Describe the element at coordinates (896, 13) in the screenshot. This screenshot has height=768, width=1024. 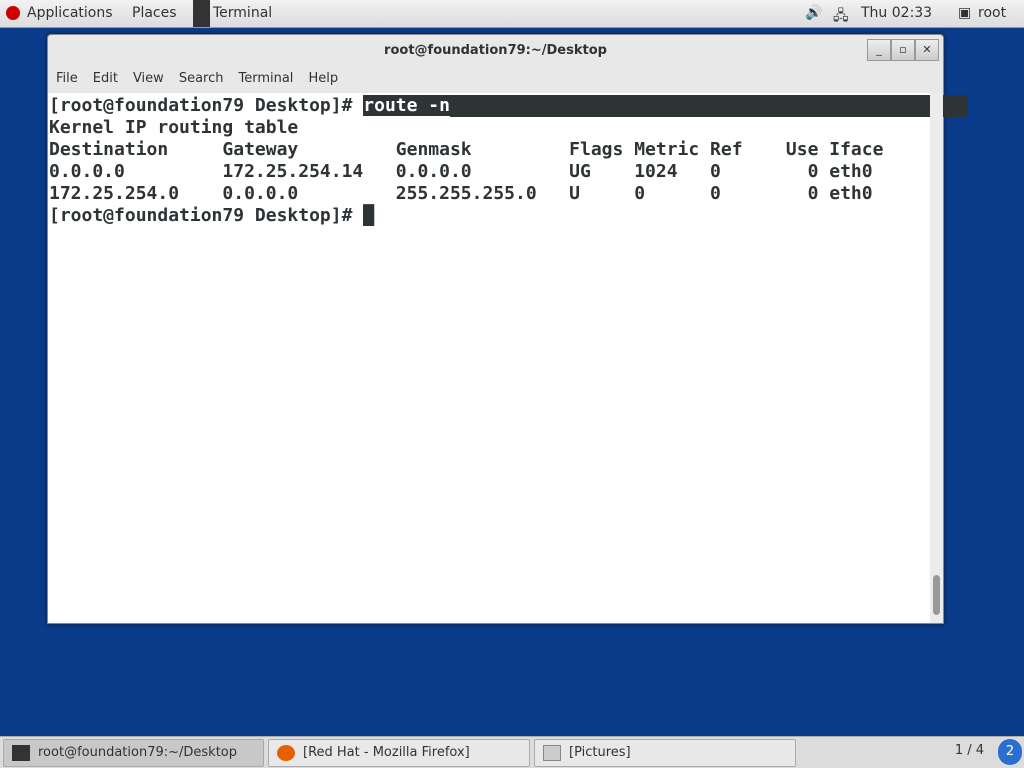
I see `clock: Thu 02:33` at that location.